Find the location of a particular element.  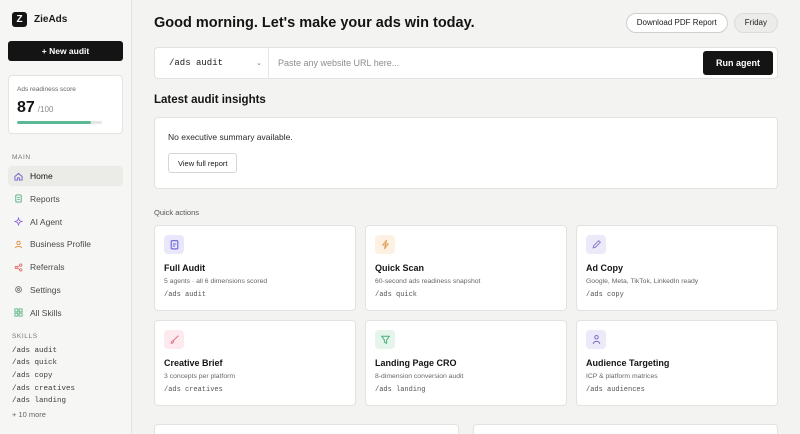

card-title: Full Audit is located at coordinates (185, 268).